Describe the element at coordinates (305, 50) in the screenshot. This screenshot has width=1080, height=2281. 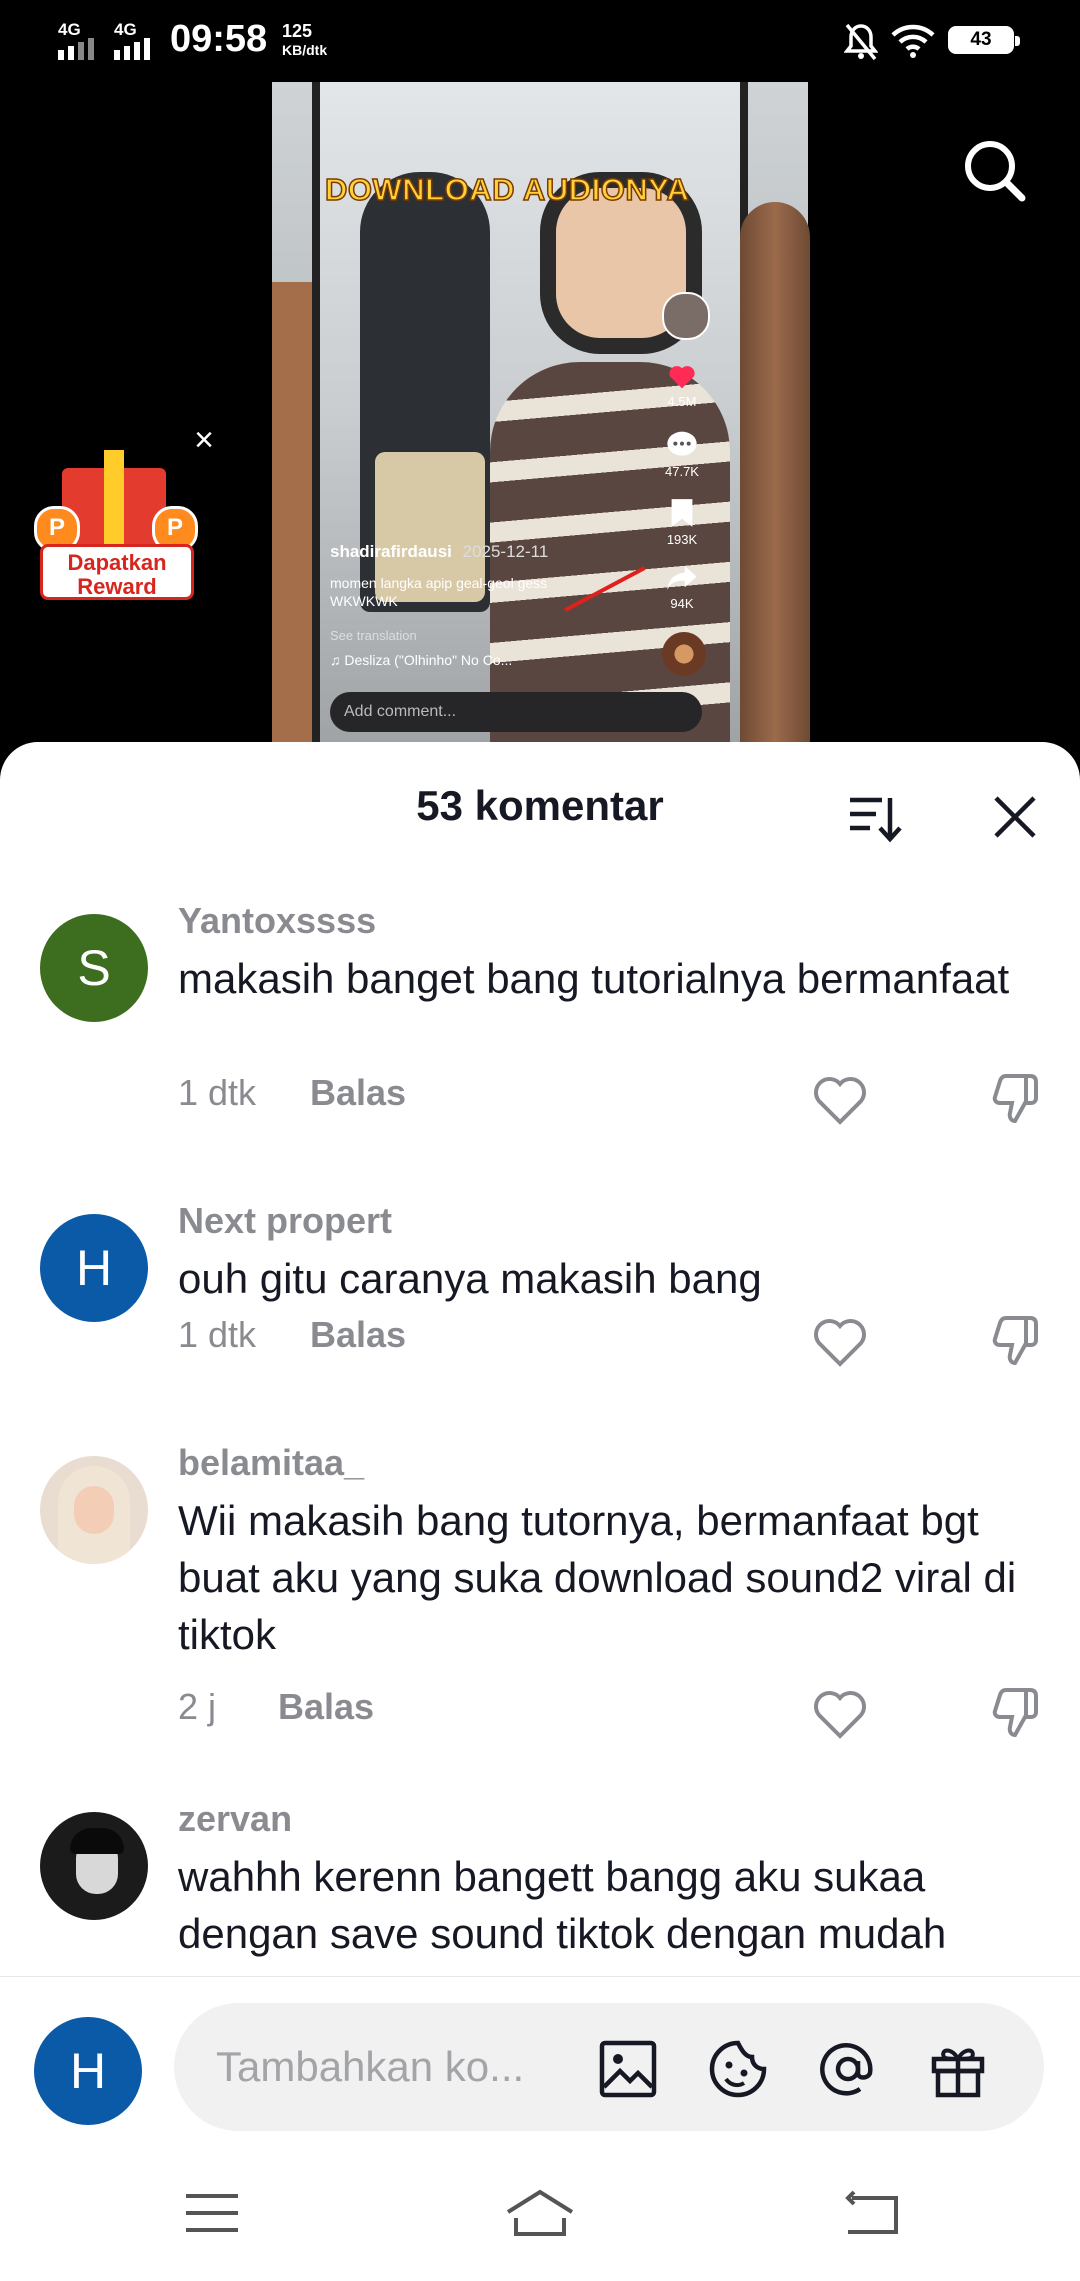
I see `speed-unit: KB/dtk` at that location.